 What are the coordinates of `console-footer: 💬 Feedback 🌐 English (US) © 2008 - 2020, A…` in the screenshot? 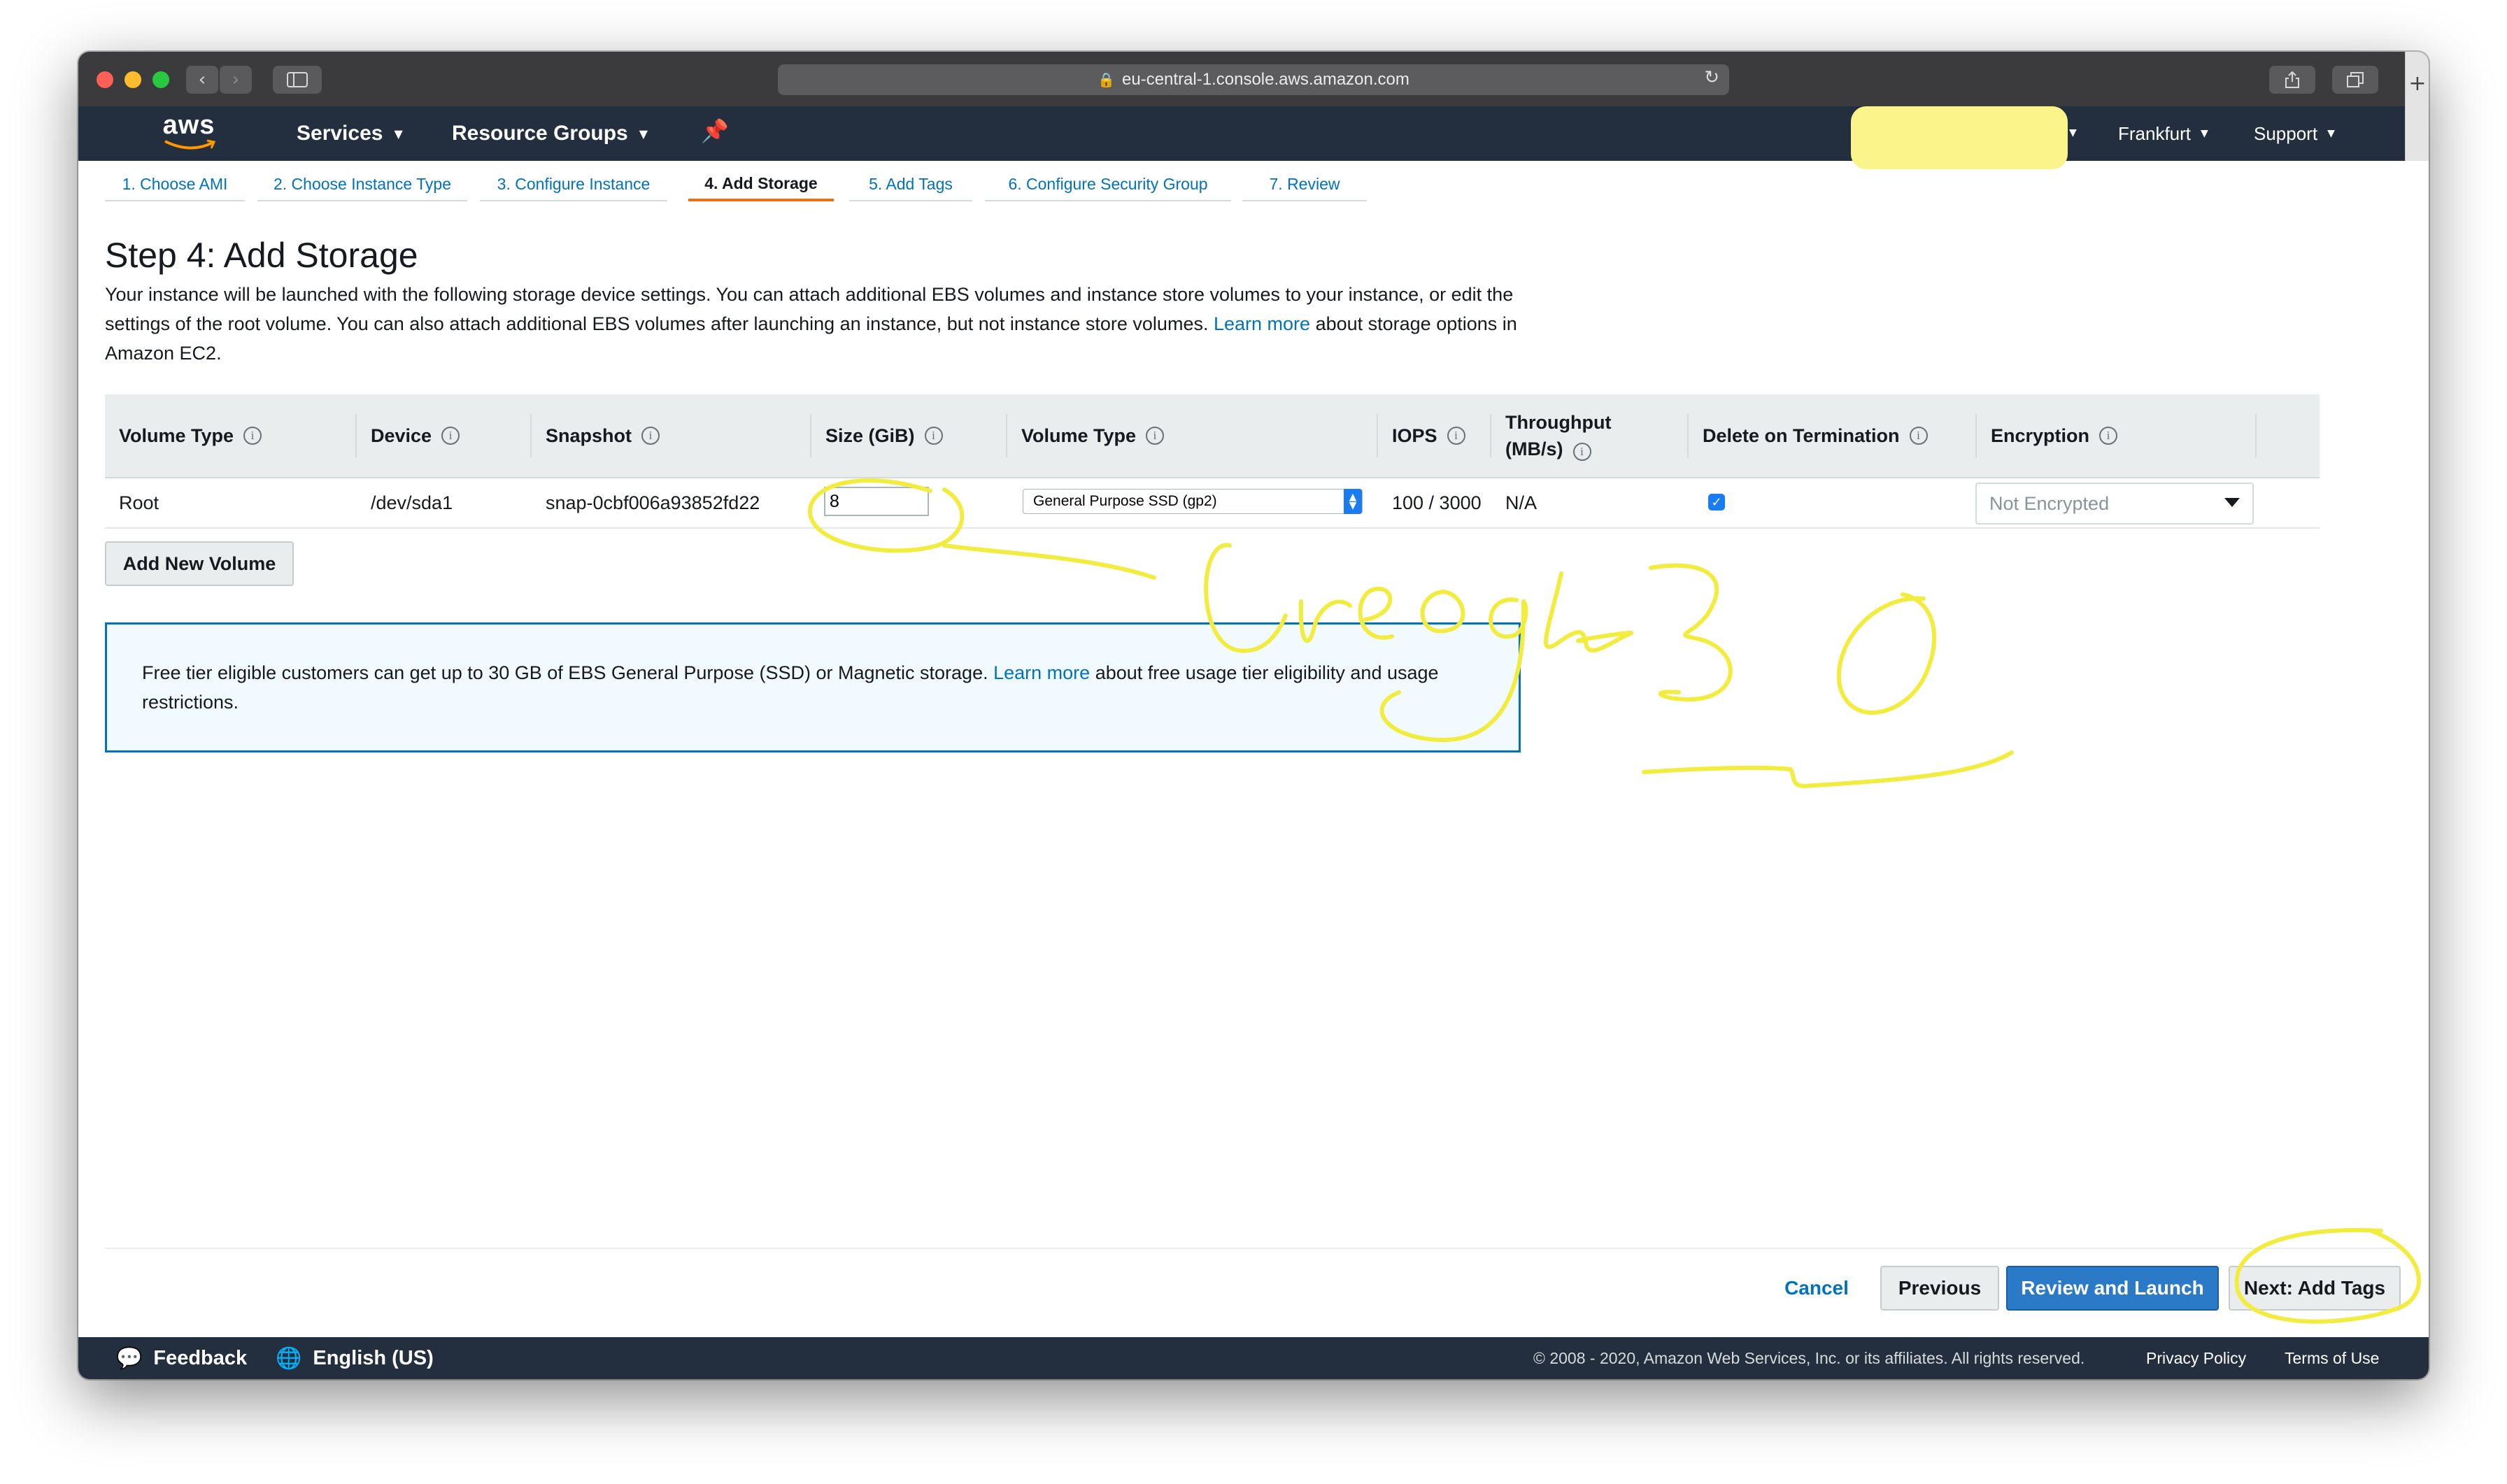 It's located at (1253, 1358).